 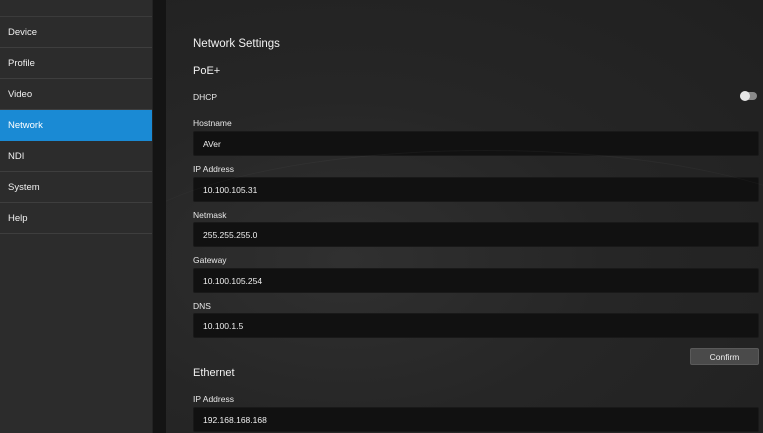 I want to click on sidebar-divider, so click(x=159, y=216).